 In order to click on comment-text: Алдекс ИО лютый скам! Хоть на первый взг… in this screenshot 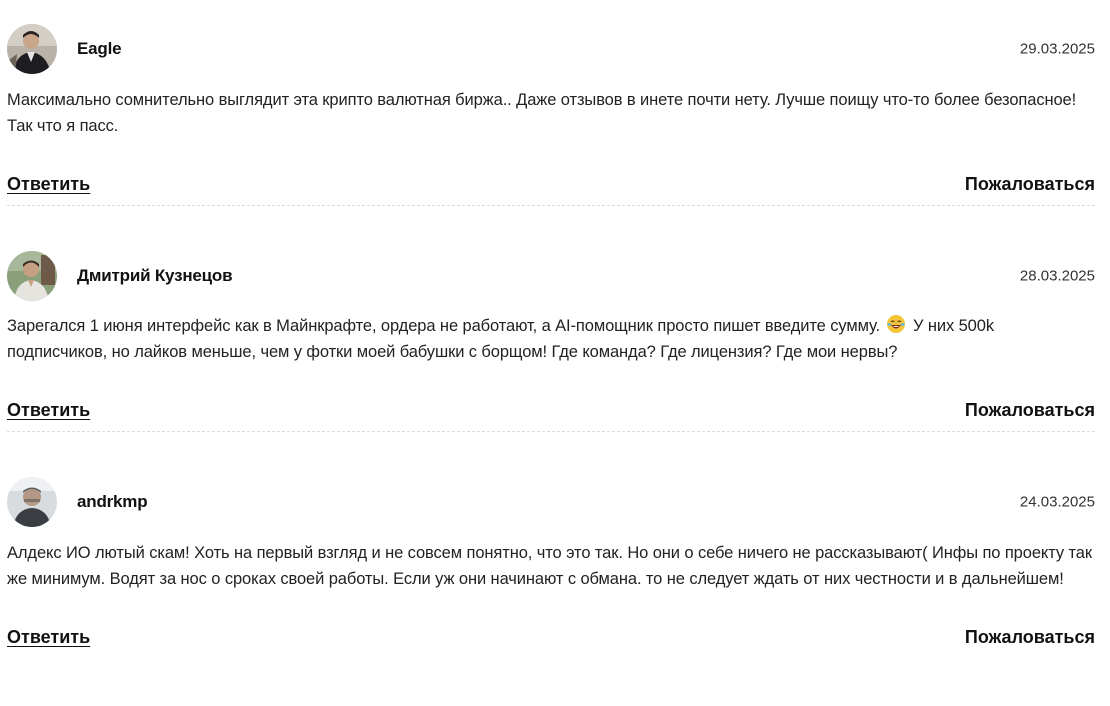, I will do `click(549, 566)`.